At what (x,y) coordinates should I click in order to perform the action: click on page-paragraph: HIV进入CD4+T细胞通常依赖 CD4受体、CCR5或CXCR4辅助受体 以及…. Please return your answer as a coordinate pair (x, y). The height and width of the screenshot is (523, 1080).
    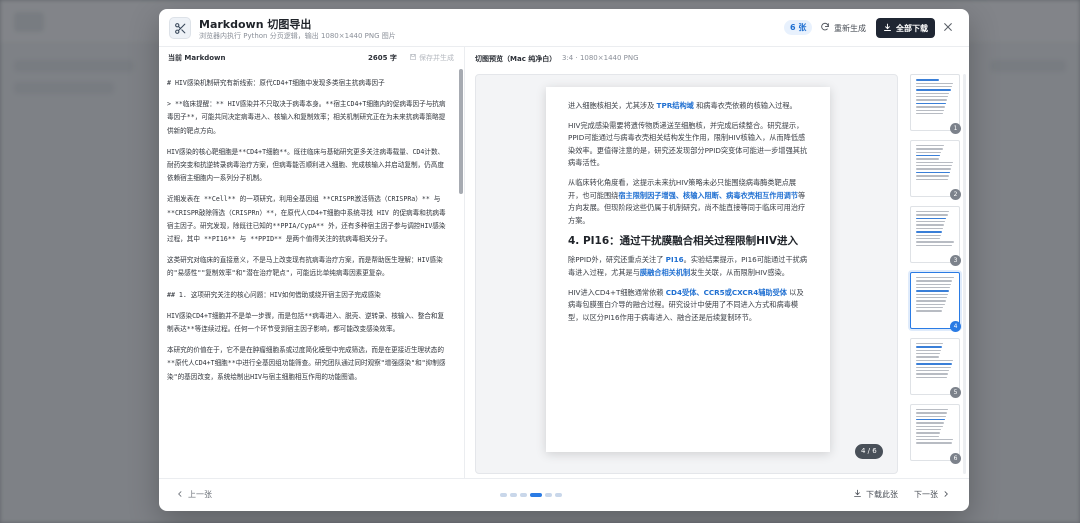
    Looking at the image, I should click on (688, 306).